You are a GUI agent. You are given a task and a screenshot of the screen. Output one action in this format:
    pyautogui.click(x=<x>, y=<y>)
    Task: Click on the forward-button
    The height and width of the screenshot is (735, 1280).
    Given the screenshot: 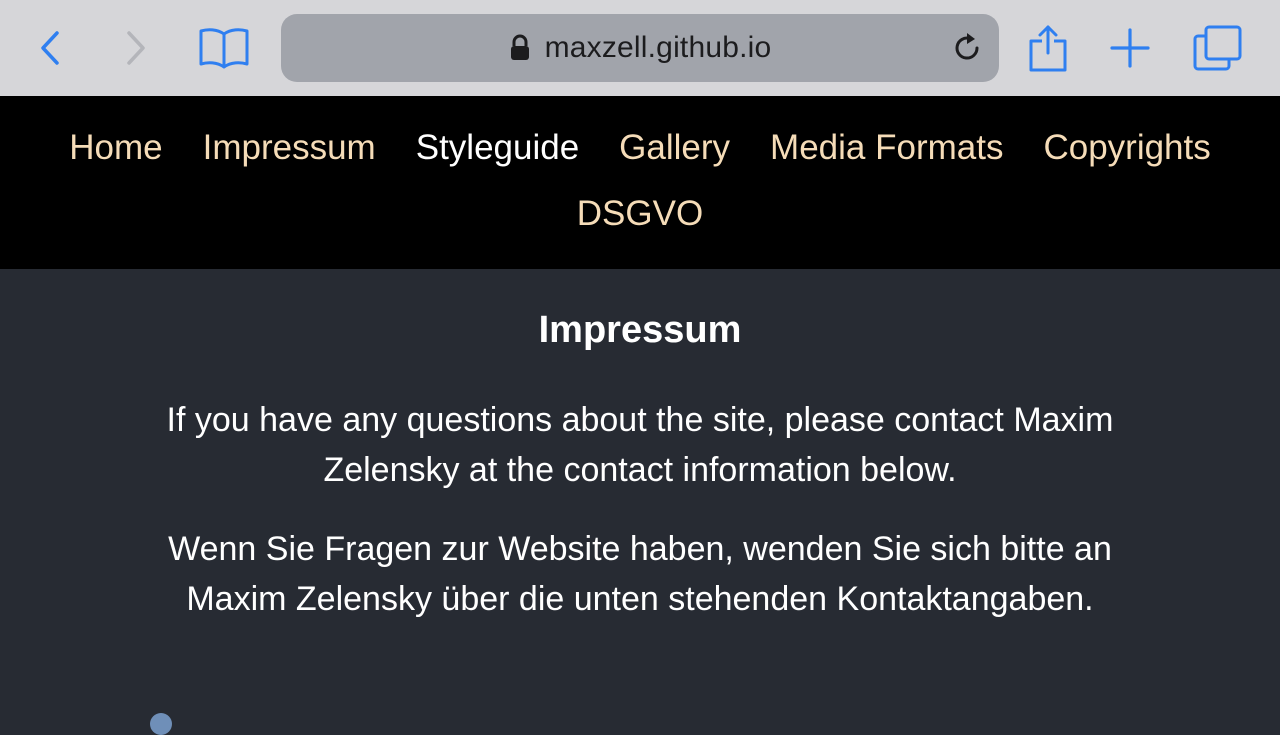 What is the action you would take?
    pyautogui.click(x=136, y=48)
    